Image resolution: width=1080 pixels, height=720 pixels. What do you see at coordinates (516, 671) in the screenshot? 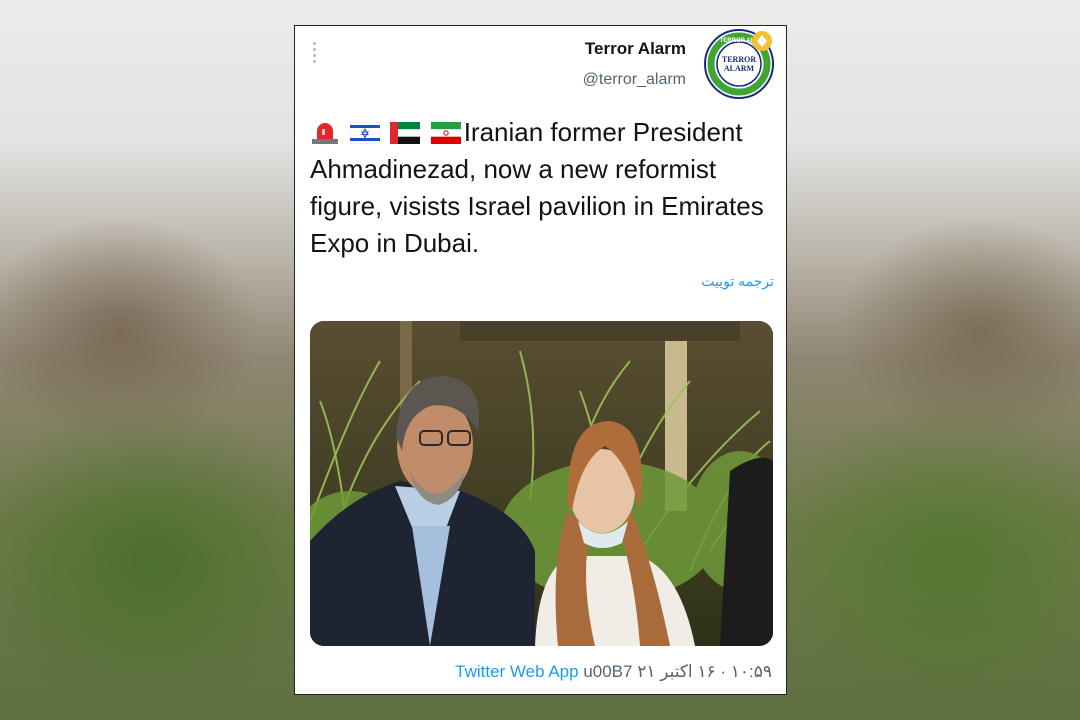
I see `source-app-link: Twitter Web App` at bounding box center [516, 671].